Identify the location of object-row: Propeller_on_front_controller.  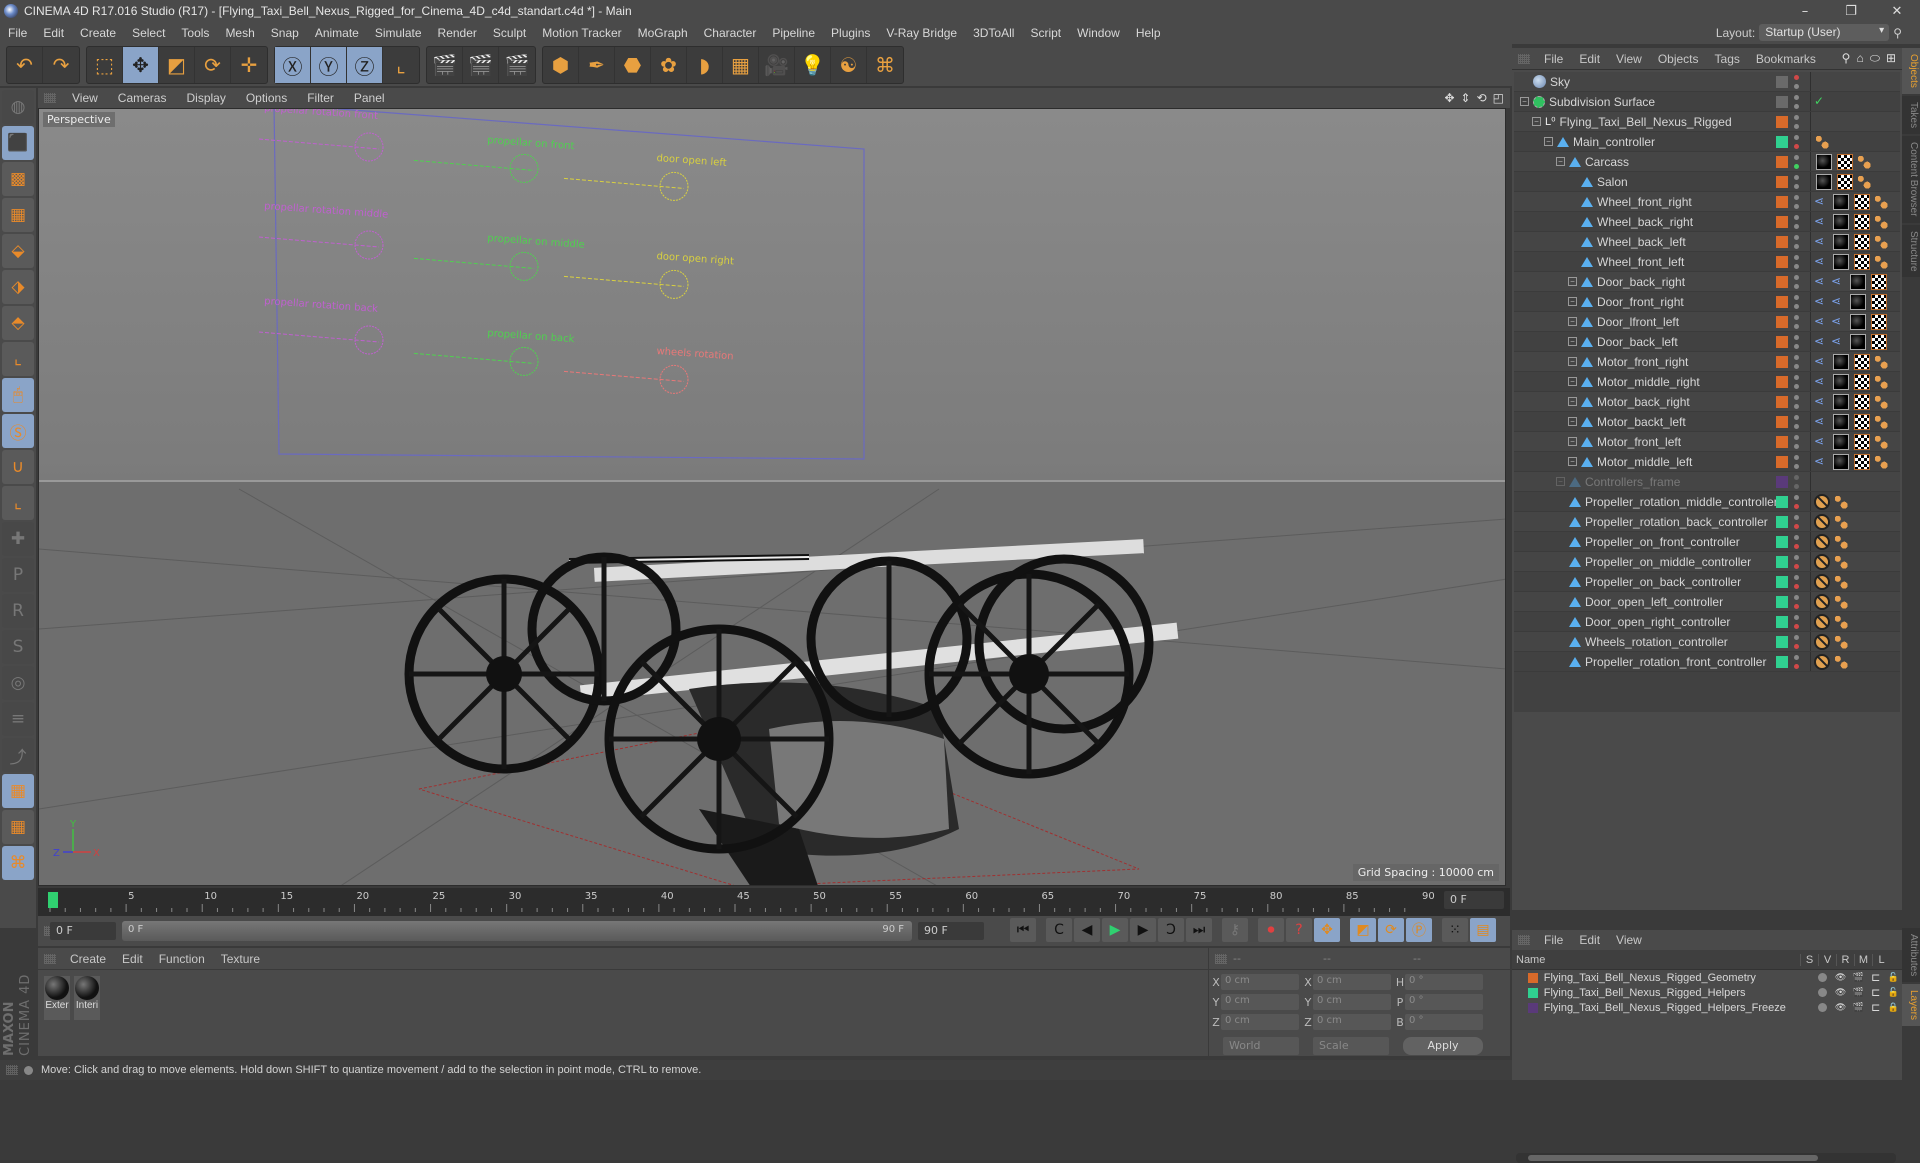
(1707, 542).